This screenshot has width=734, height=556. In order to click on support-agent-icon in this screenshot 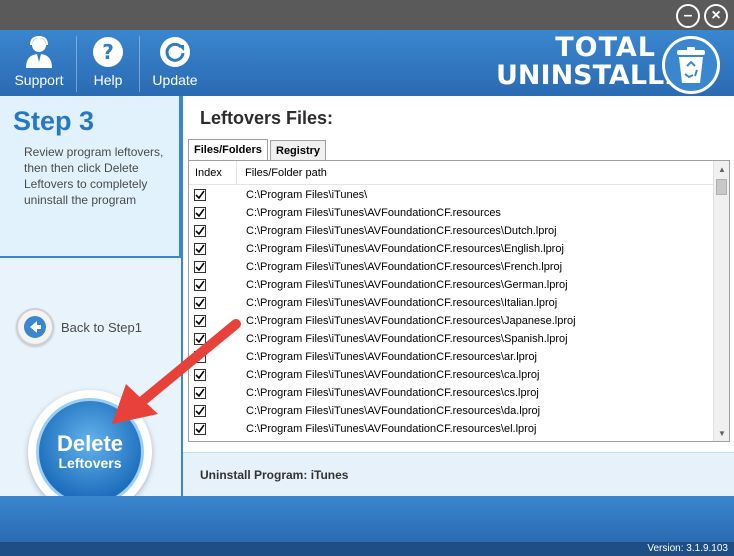, I will do `click(39, 52)`.